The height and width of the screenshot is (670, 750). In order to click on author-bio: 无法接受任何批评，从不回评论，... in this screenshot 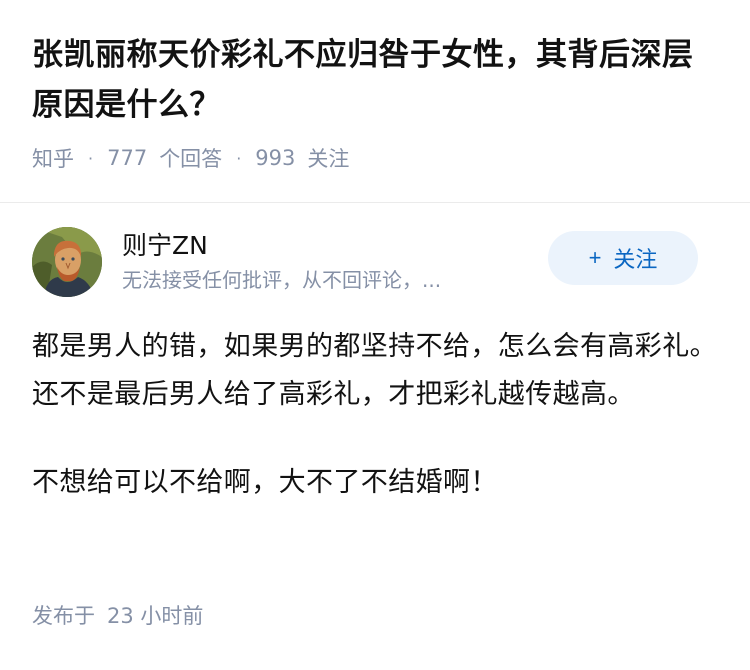, I will do `click(282, 280)`.